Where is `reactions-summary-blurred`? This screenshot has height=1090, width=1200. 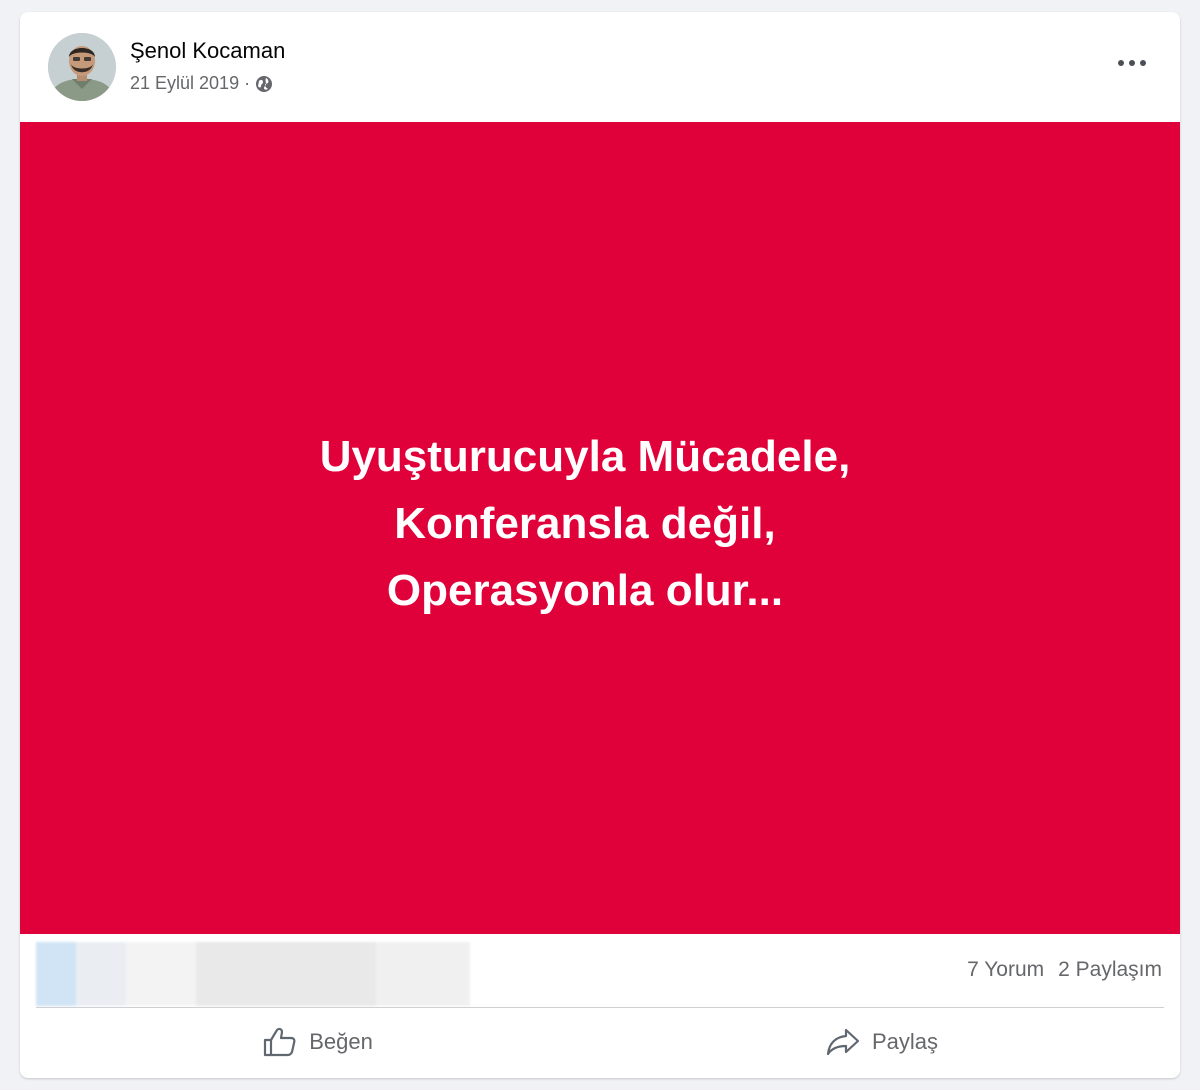
reactions-summary-blurred is located at coordinates (253, 974).